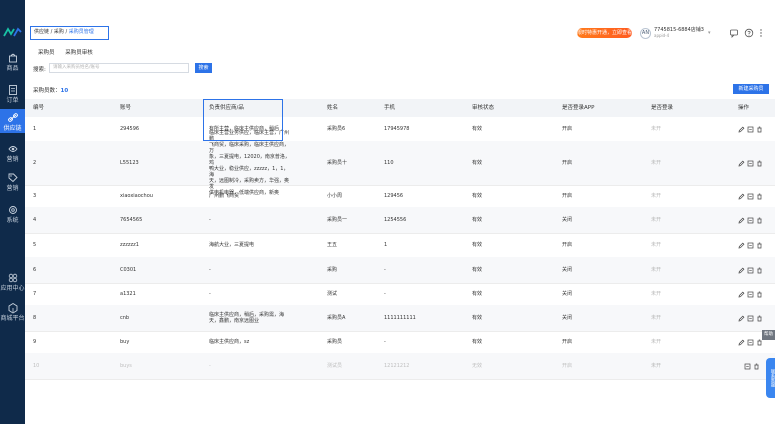  I want to click on header-app-login: 是否登录APP, so click(578, 108).